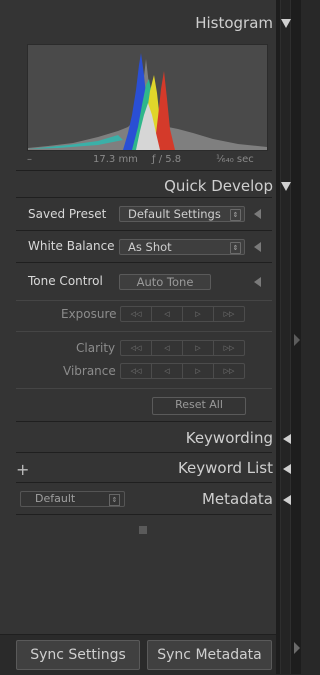 Image resolution: width=320 pixels, height=675 pixels. I want to click on vibrance-label: Vibrance, so click(89, 371).